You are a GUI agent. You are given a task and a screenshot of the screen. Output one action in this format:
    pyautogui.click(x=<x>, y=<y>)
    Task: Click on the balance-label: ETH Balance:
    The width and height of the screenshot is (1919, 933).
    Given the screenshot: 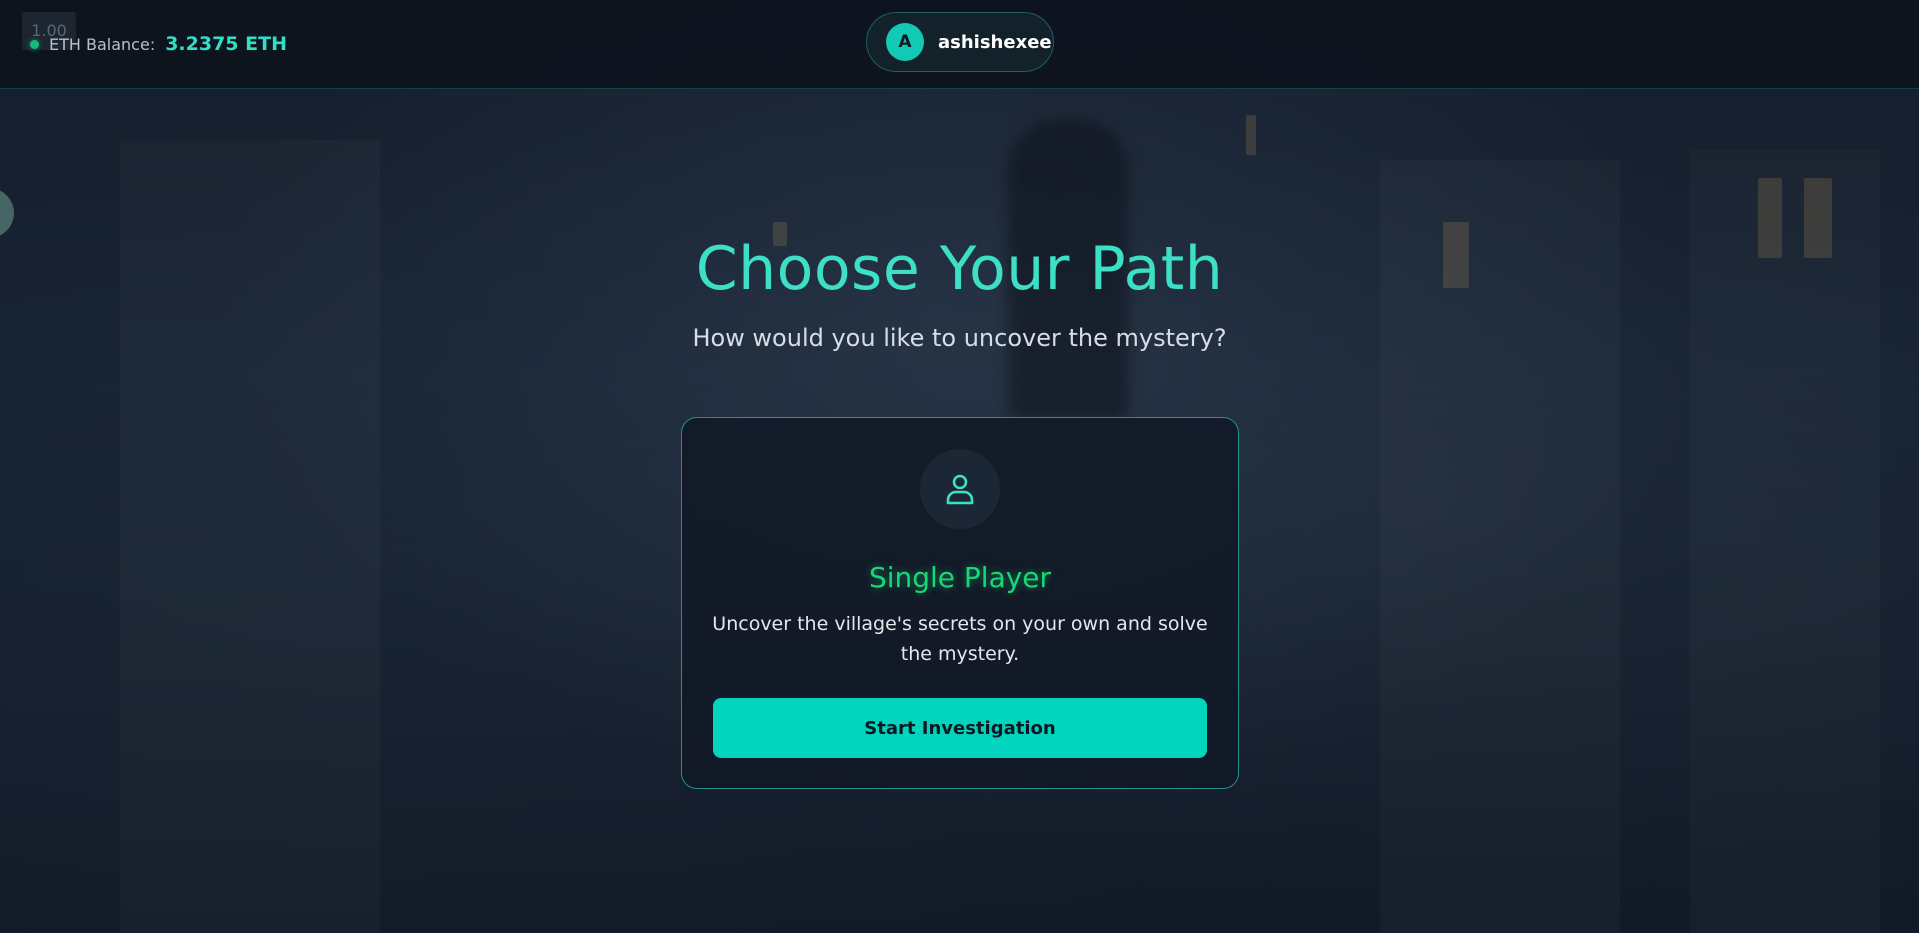 What is the action you would take?
    pyautogui.click(x=102, y=44)
    